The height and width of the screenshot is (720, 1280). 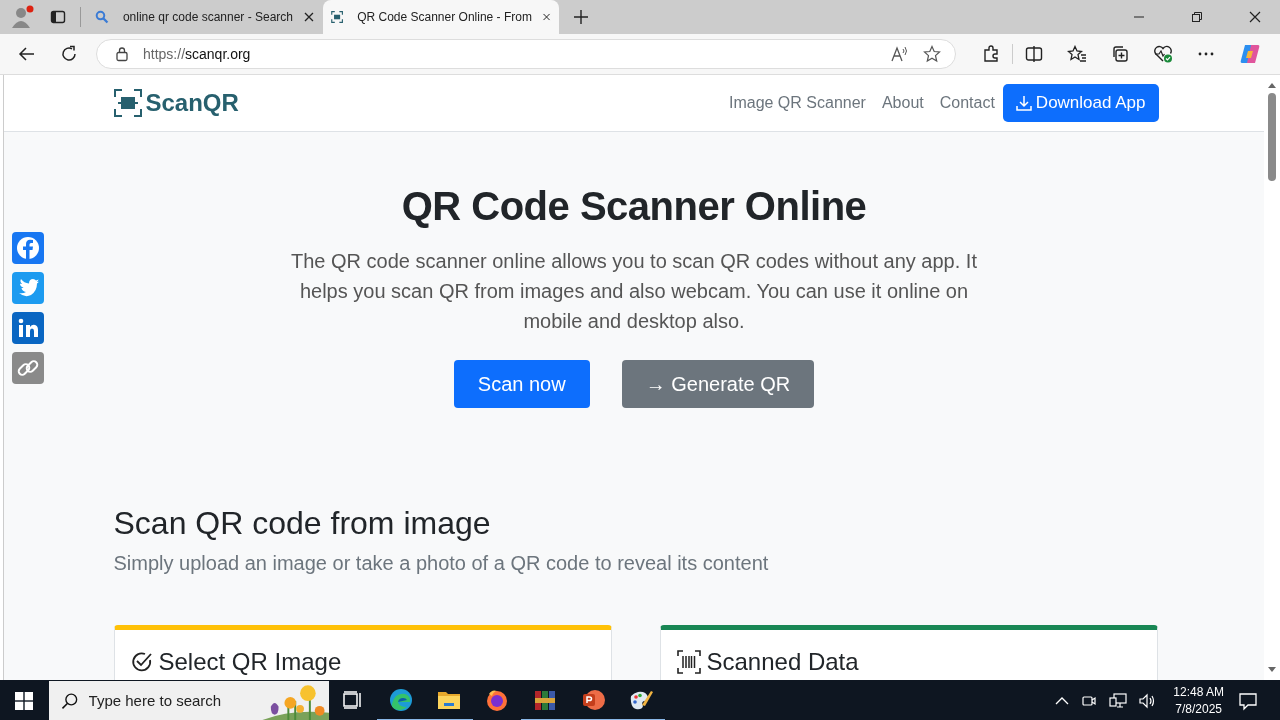 What do you see at coordinates (441, 563) in the screenshot?
I see `section-subtitle: Simply upload an image or take a photo of a QR code to reveal its content` at bounding box center [441, 563].